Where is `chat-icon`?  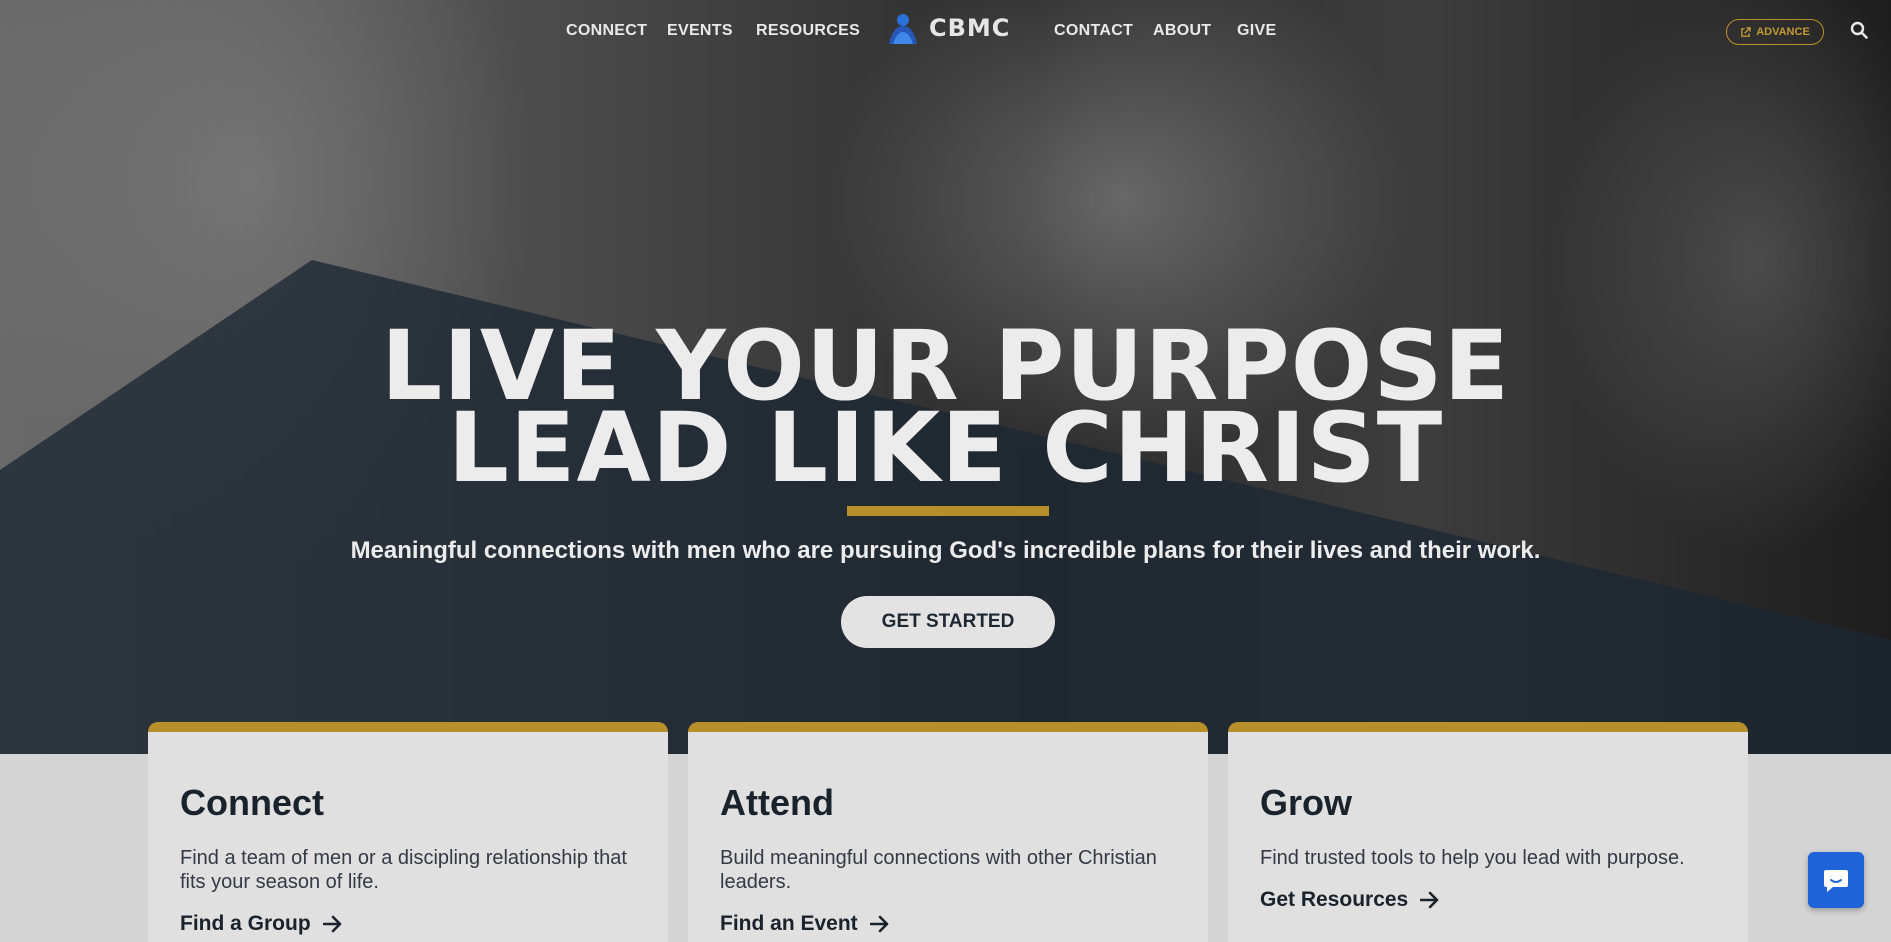
chat-icon is located at coordinates (1836, 881).